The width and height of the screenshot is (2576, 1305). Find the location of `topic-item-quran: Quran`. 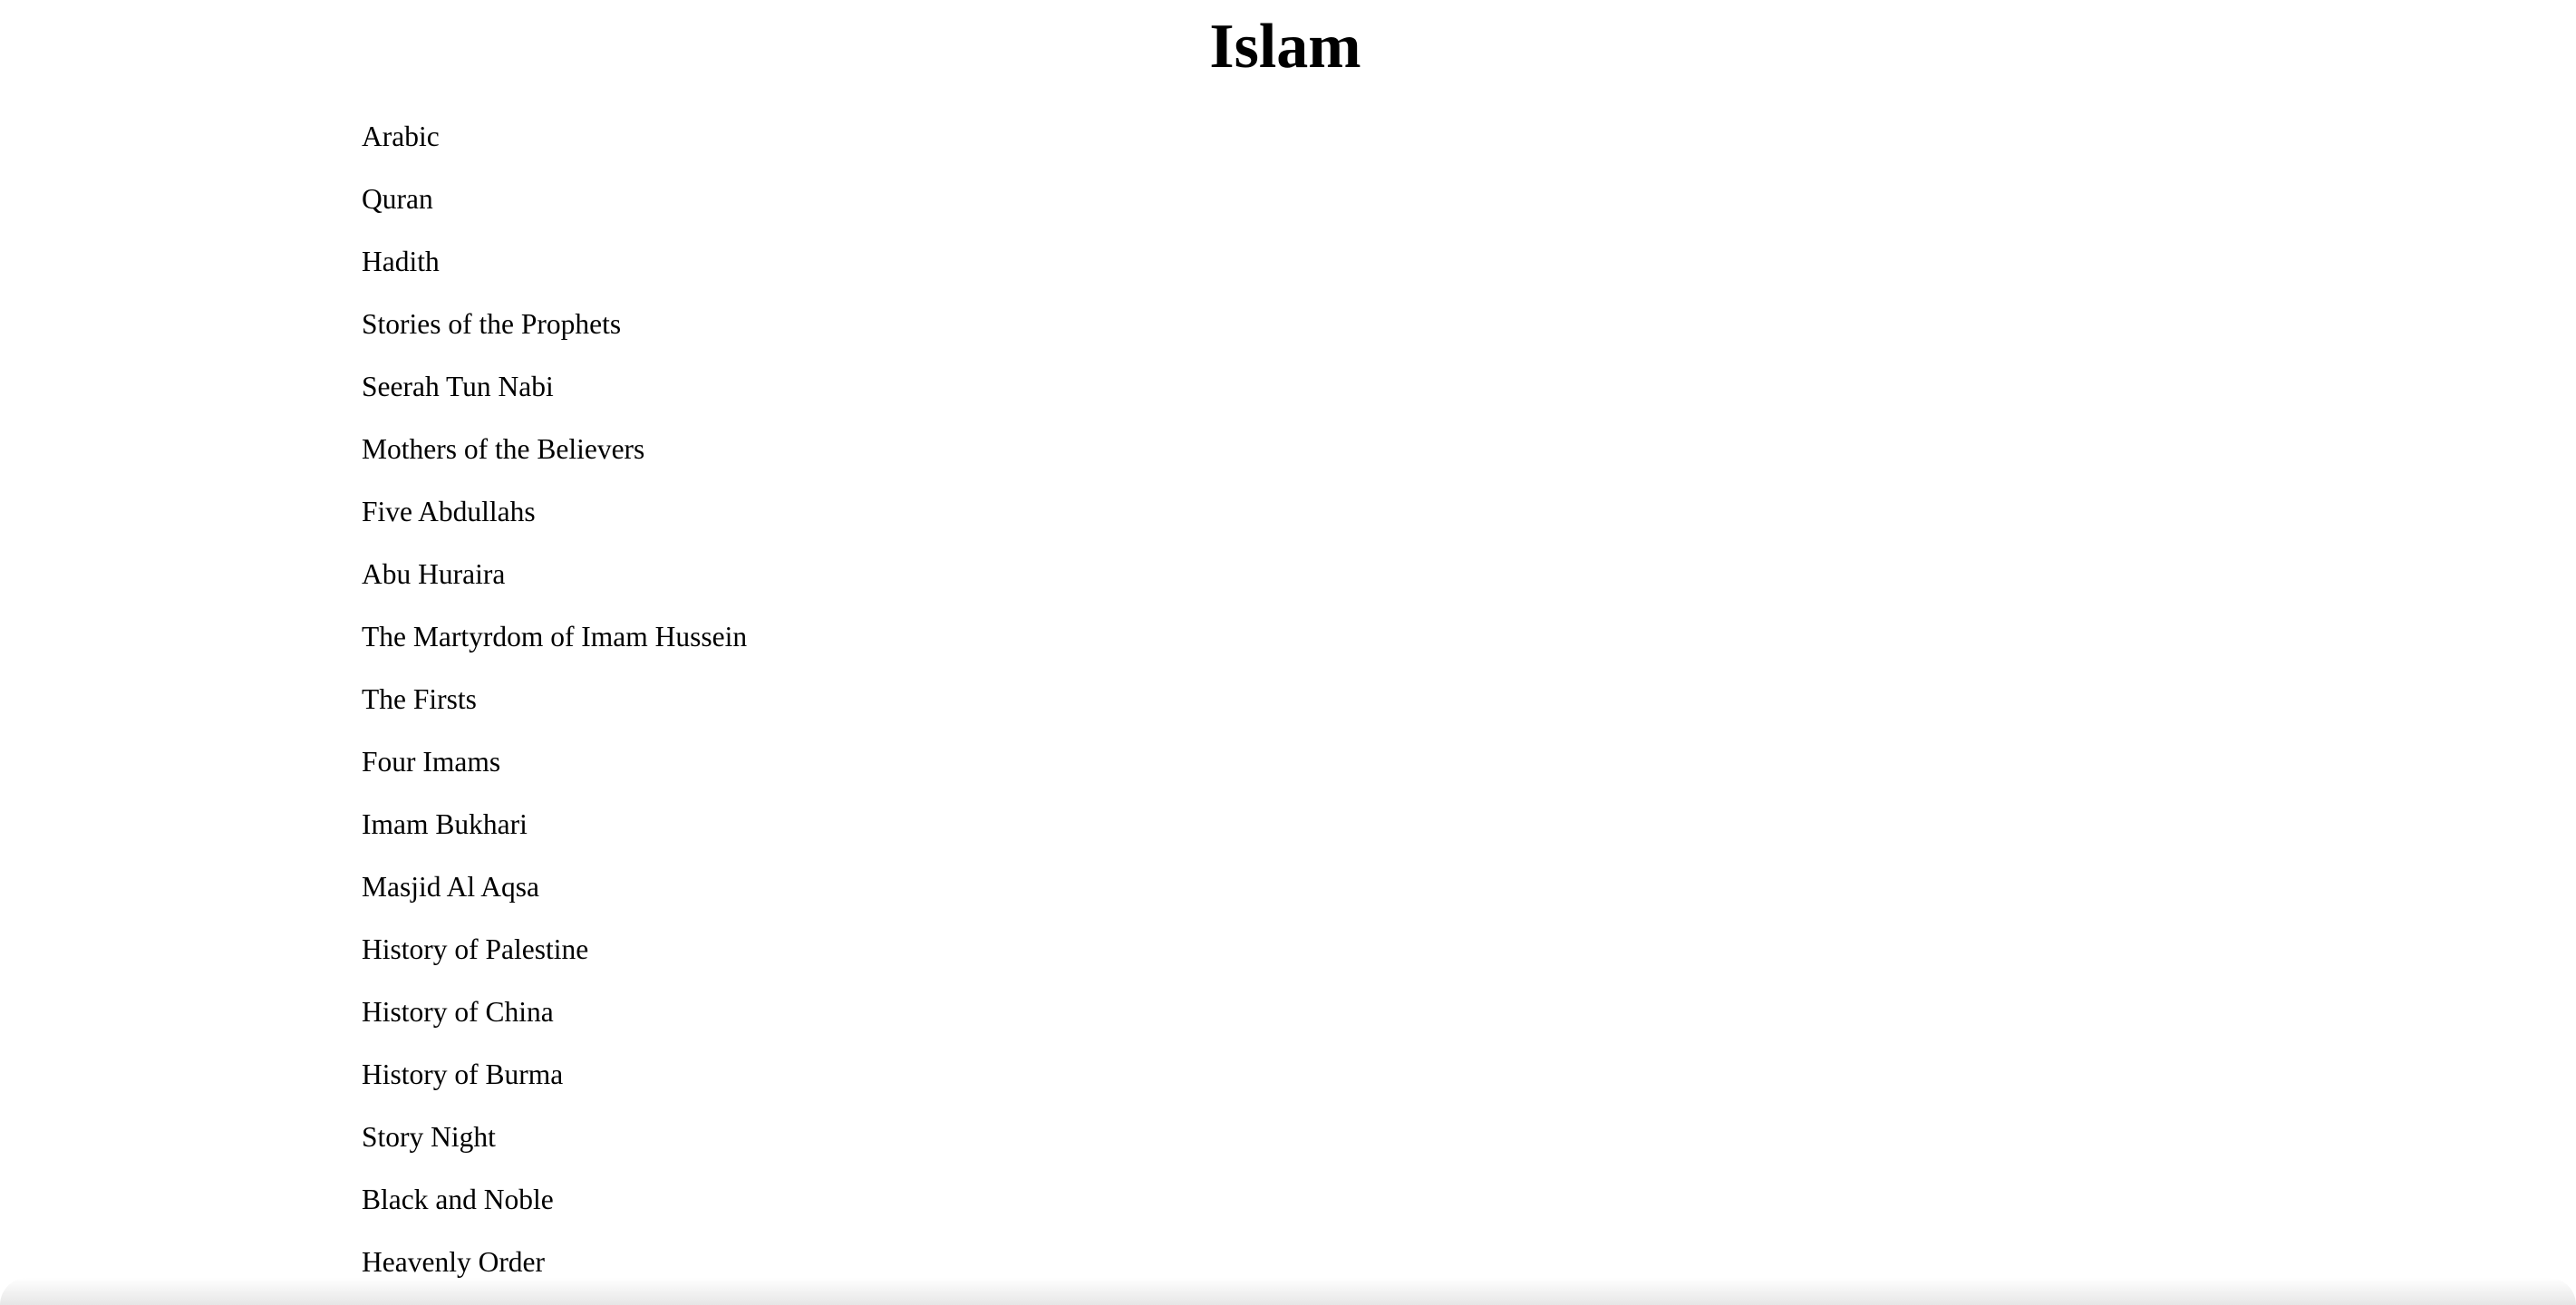

topic-item-quran: Quran is located at coordinates (554, 210).